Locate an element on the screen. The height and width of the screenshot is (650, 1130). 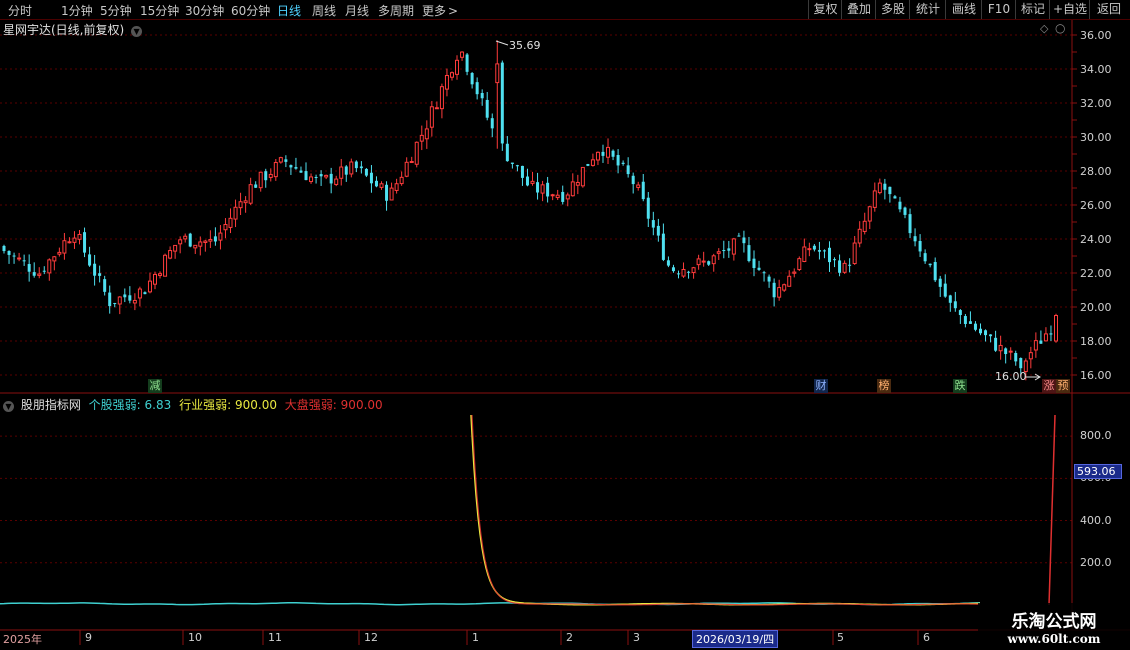
stock-title: 星网宇达(日线,前复权) is located at coordinates (64, 30).